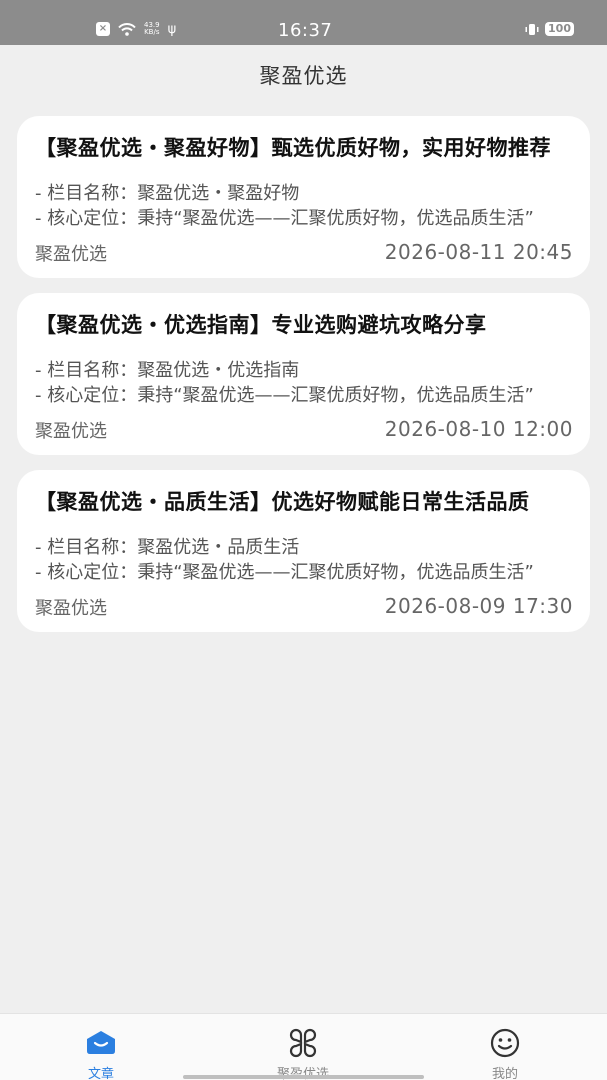 Image resolution: width=607 pixels, height=1080 pixels. I want to click on article-date: 2026-08-09 17:30, so click(478, 606).